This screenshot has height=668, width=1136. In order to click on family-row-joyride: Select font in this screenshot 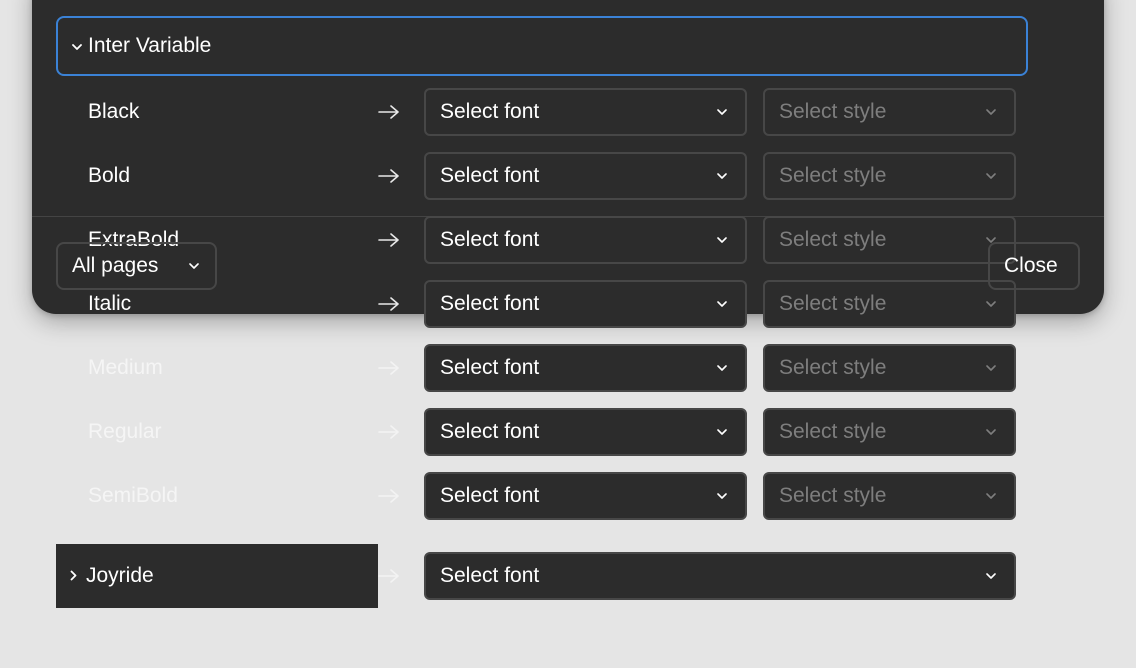, I will do `click(568, 576)`.